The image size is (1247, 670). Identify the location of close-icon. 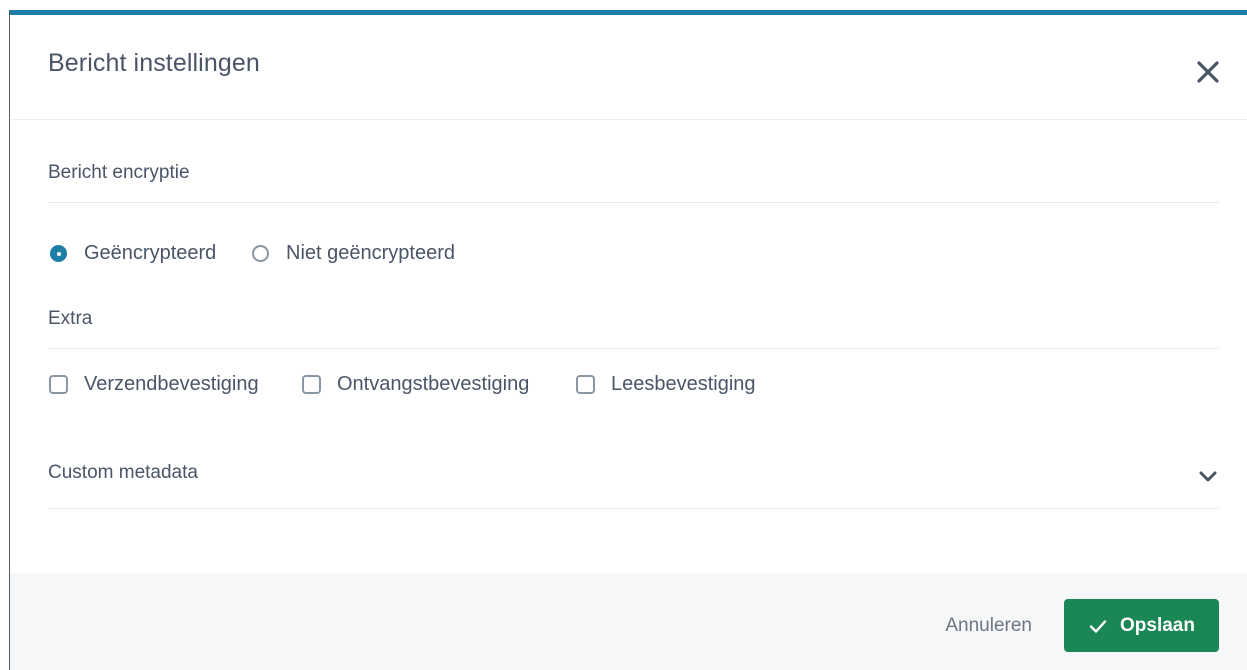
(1208, 72).